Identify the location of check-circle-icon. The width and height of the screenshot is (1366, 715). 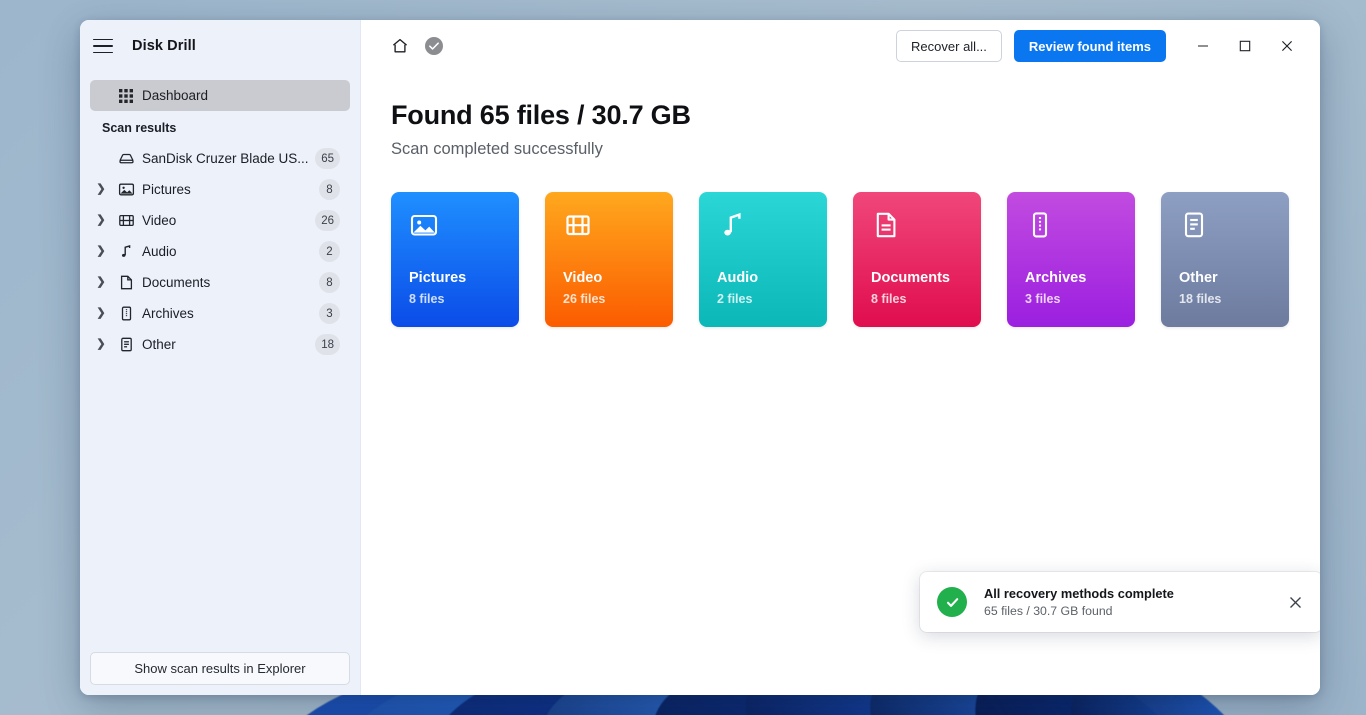
(434, 46).